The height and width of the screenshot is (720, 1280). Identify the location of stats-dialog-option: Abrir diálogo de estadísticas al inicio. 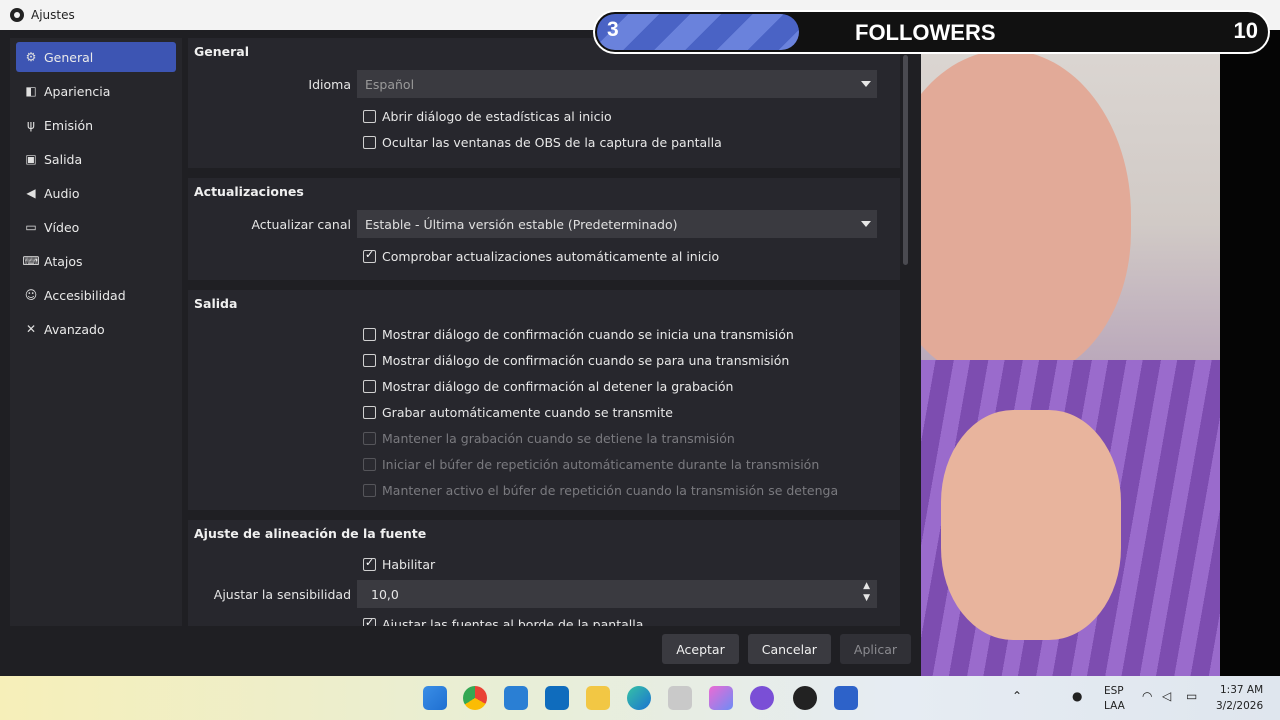
(543, 116).